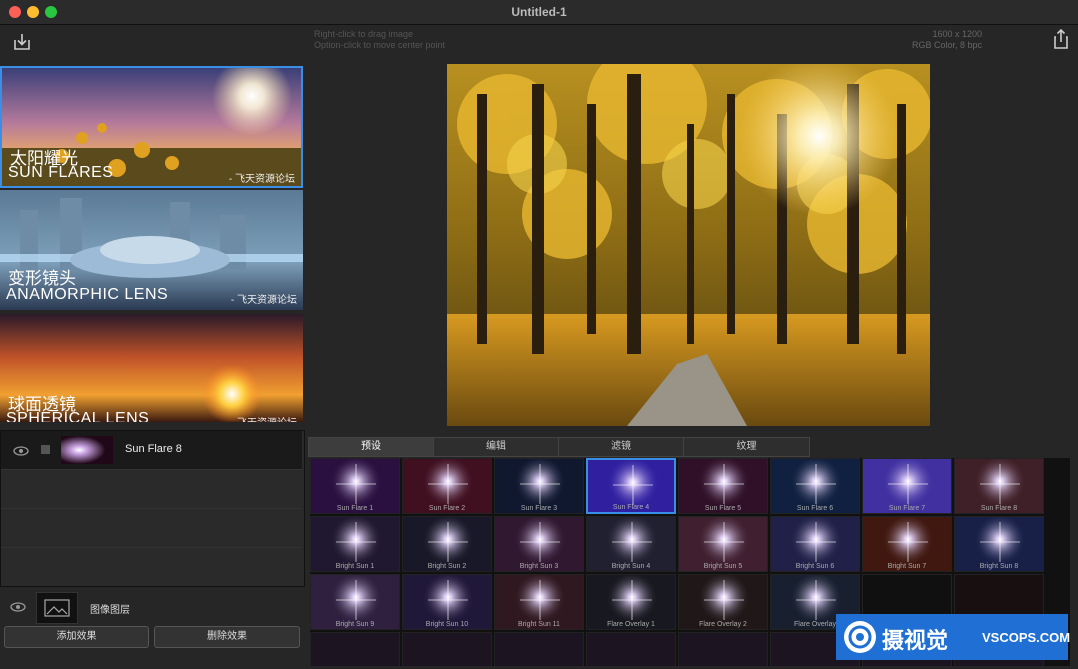 Image resolution: width=1078 pixels, height=669 pixels. I want to click on preset-label: Bright Sun 2, so click(447, 566).